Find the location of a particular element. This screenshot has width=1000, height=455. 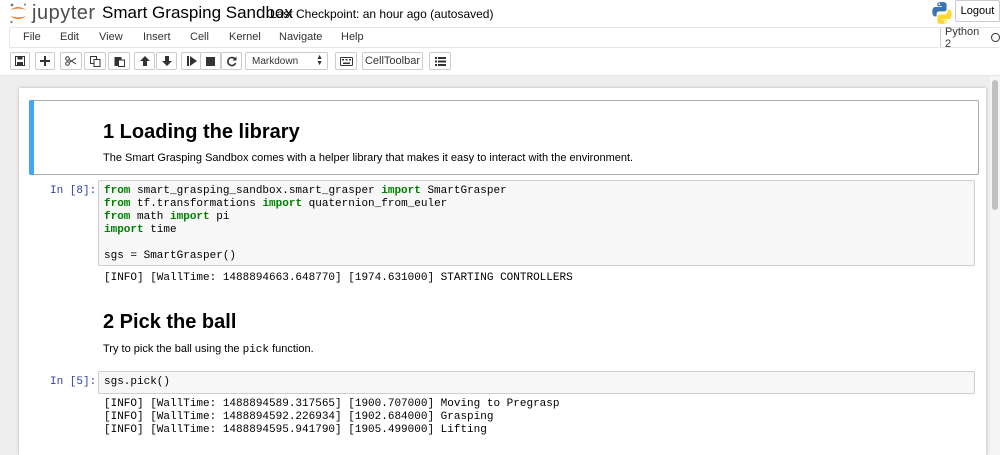

move-up-button is located at coordinates (144, 61).